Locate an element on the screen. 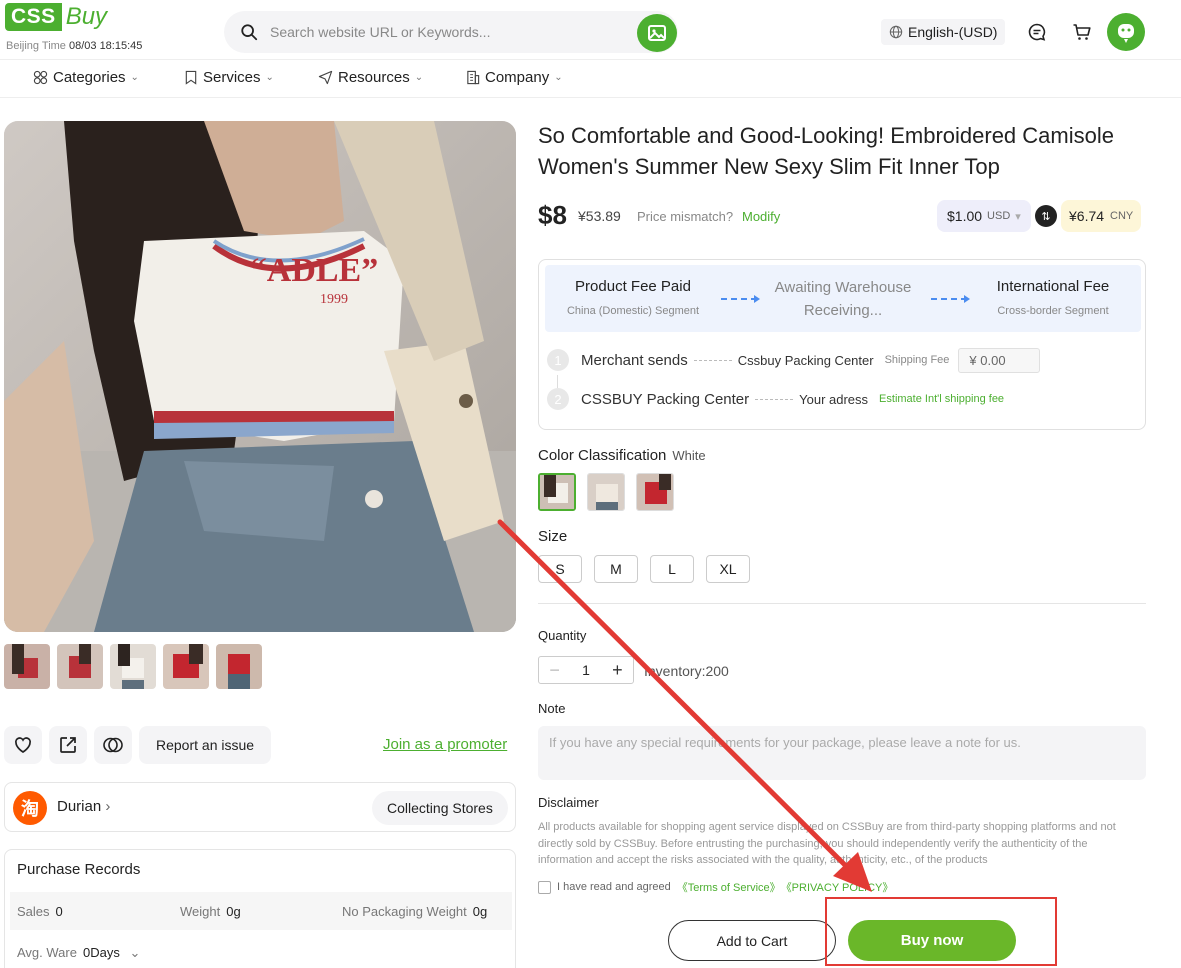 This screenshot has height=968, width=1181. records-stats: Sales 0 Weight 0g No Packaging Weight 0g is located at coordinates (261, 911).